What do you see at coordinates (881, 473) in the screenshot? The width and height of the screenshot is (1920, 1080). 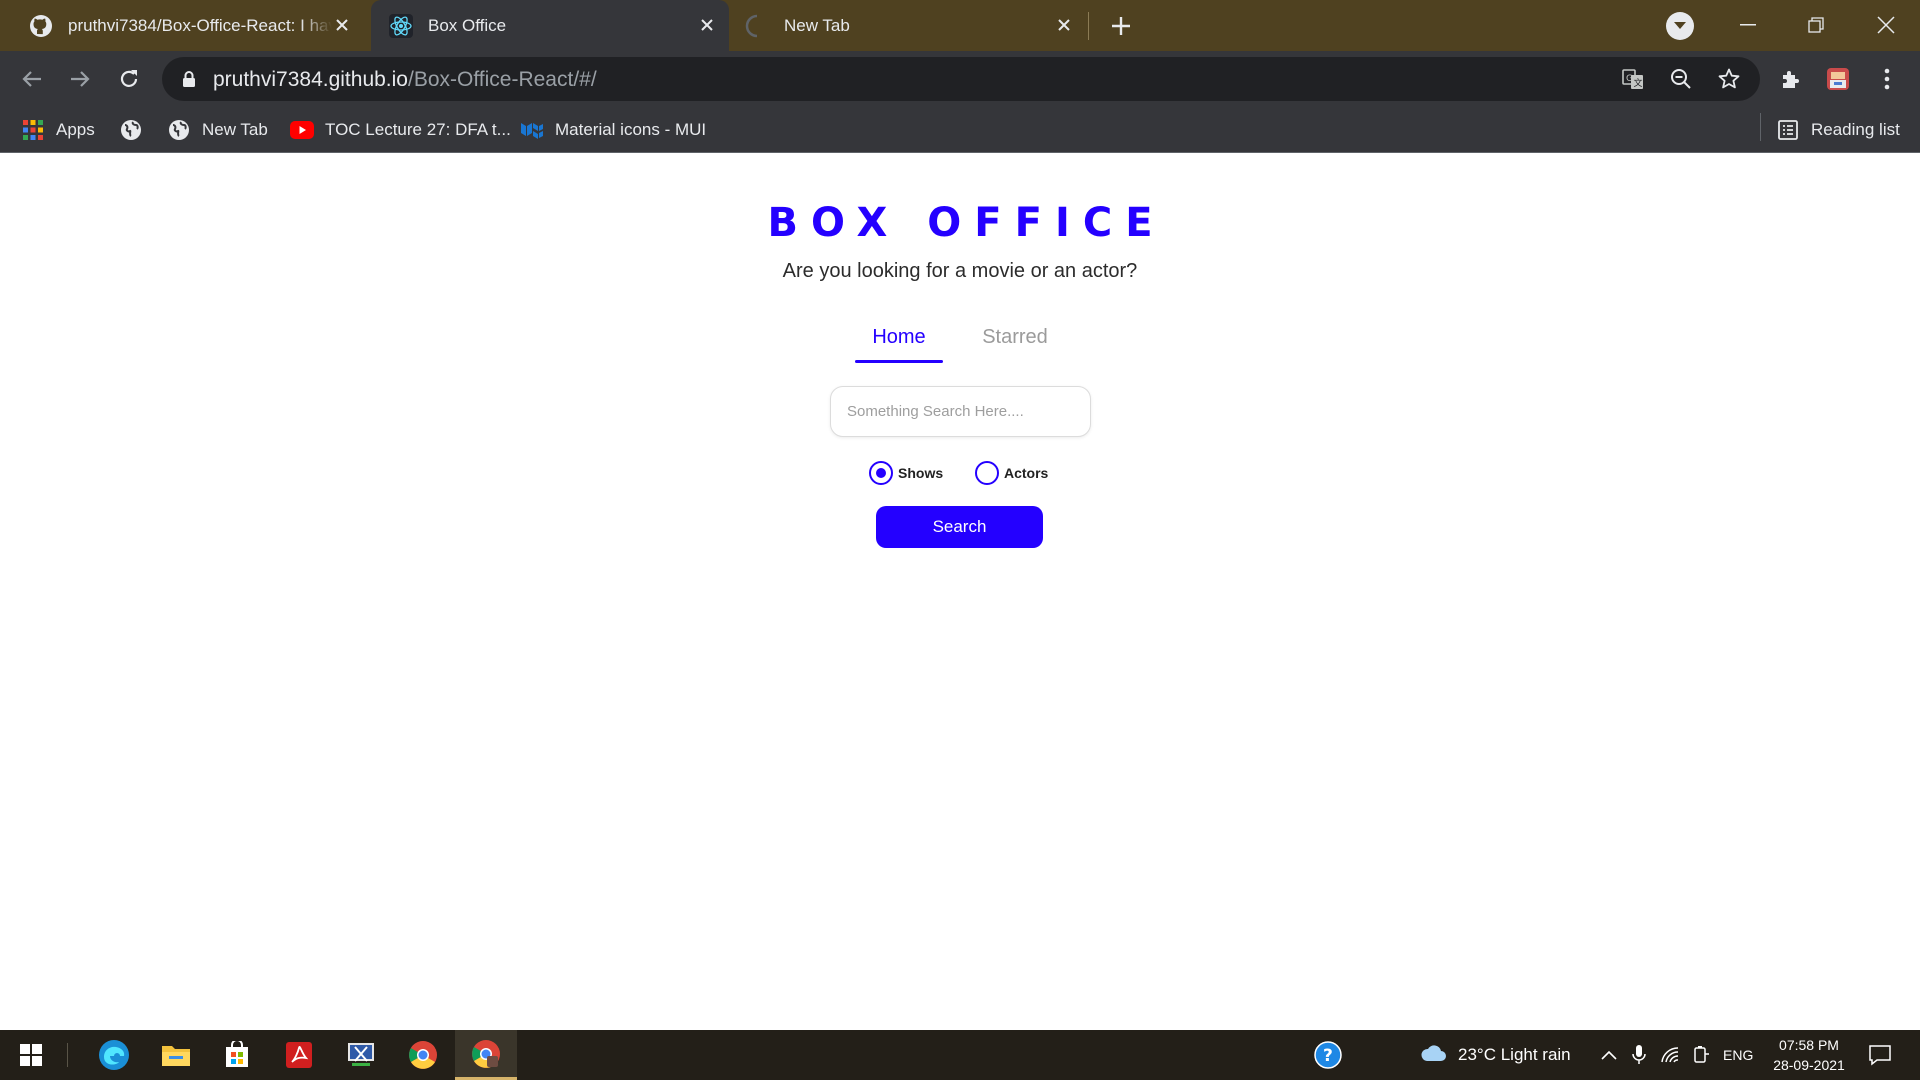 I see `radio-checked-icon` at bounding box center [881, 473].